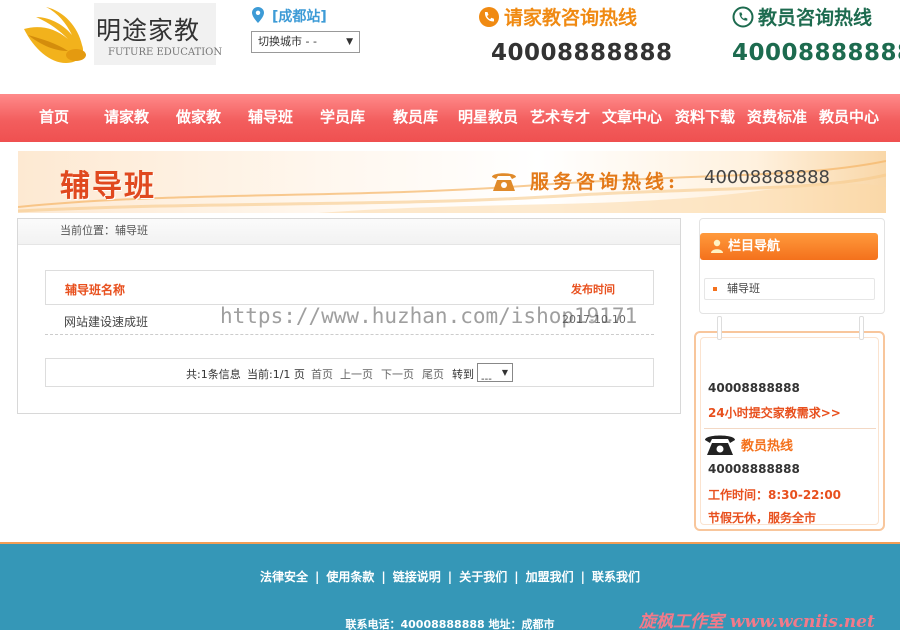 The height and width of the screenshot is (630, 900). Describe the element at coordinates (452, 182) in the screenshot. I see `section-banner: 辅导班 服务咨询热线: 40008888888` at that location.